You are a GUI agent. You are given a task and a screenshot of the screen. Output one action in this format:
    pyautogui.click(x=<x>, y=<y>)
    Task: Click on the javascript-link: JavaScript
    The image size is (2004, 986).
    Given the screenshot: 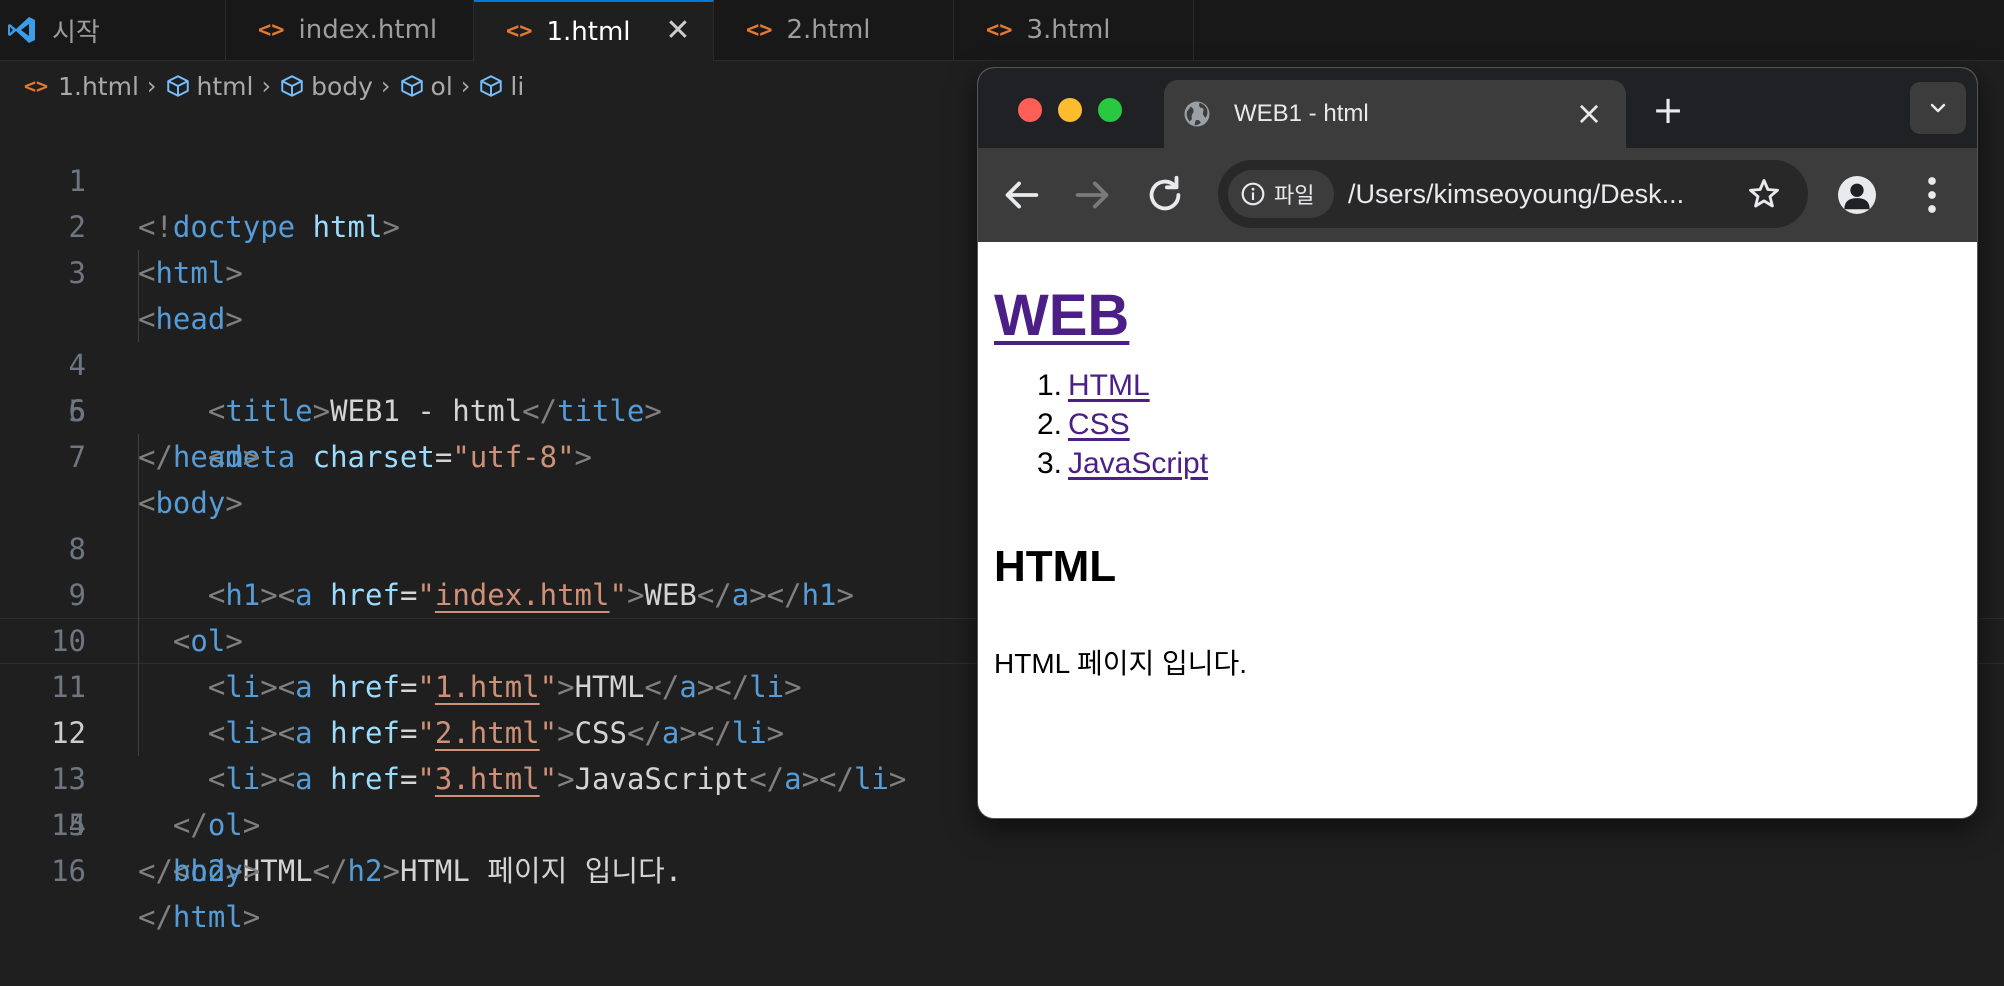 What is the action you would take?
    pyautogui.click(x=1138, y=463)
    